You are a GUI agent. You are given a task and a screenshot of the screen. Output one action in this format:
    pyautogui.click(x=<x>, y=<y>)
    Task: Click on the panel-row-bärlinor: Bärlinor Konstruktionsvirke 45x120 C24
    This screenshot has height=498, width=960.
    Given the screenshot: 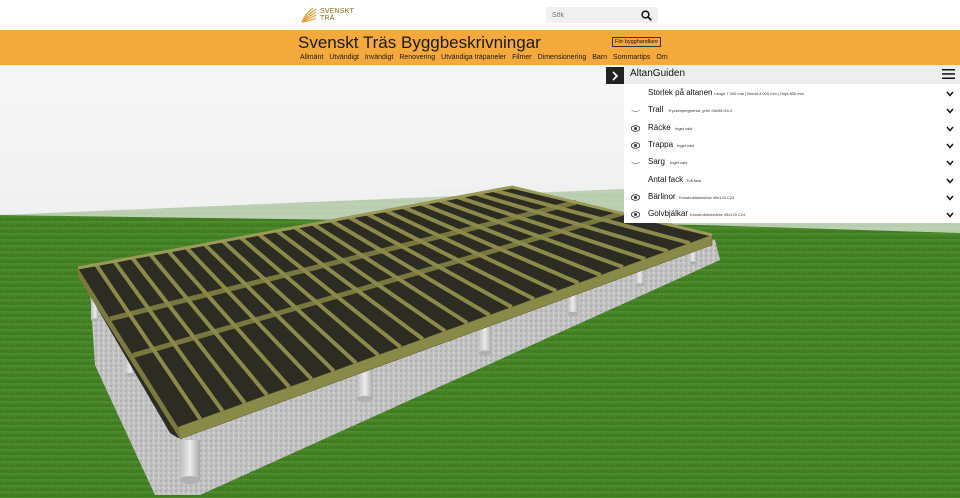 What is the action you would take?
    pyautogui.click(x=792, y=197)
    